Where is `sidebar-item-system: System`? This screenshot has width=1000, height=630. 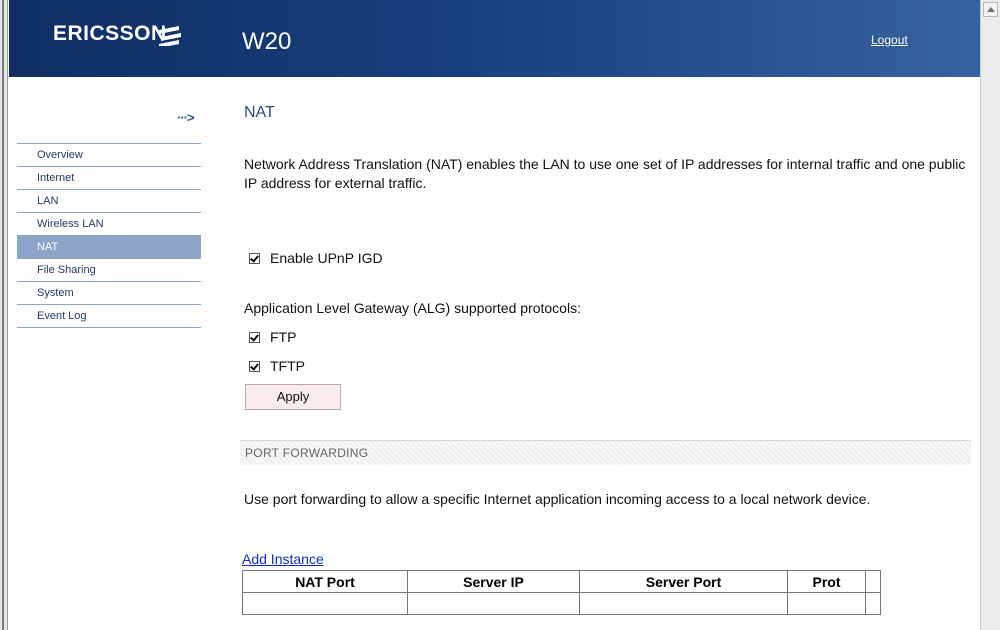
sidebar-item-system: System is located at coordinates (109, 293).